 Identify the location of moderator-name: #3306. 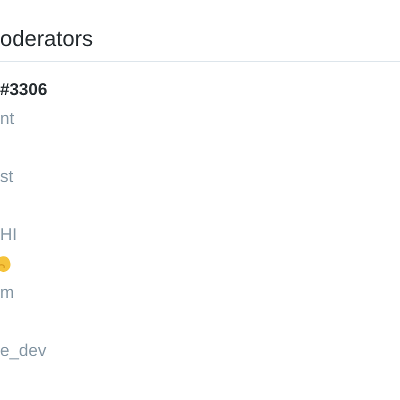
(24, 89).